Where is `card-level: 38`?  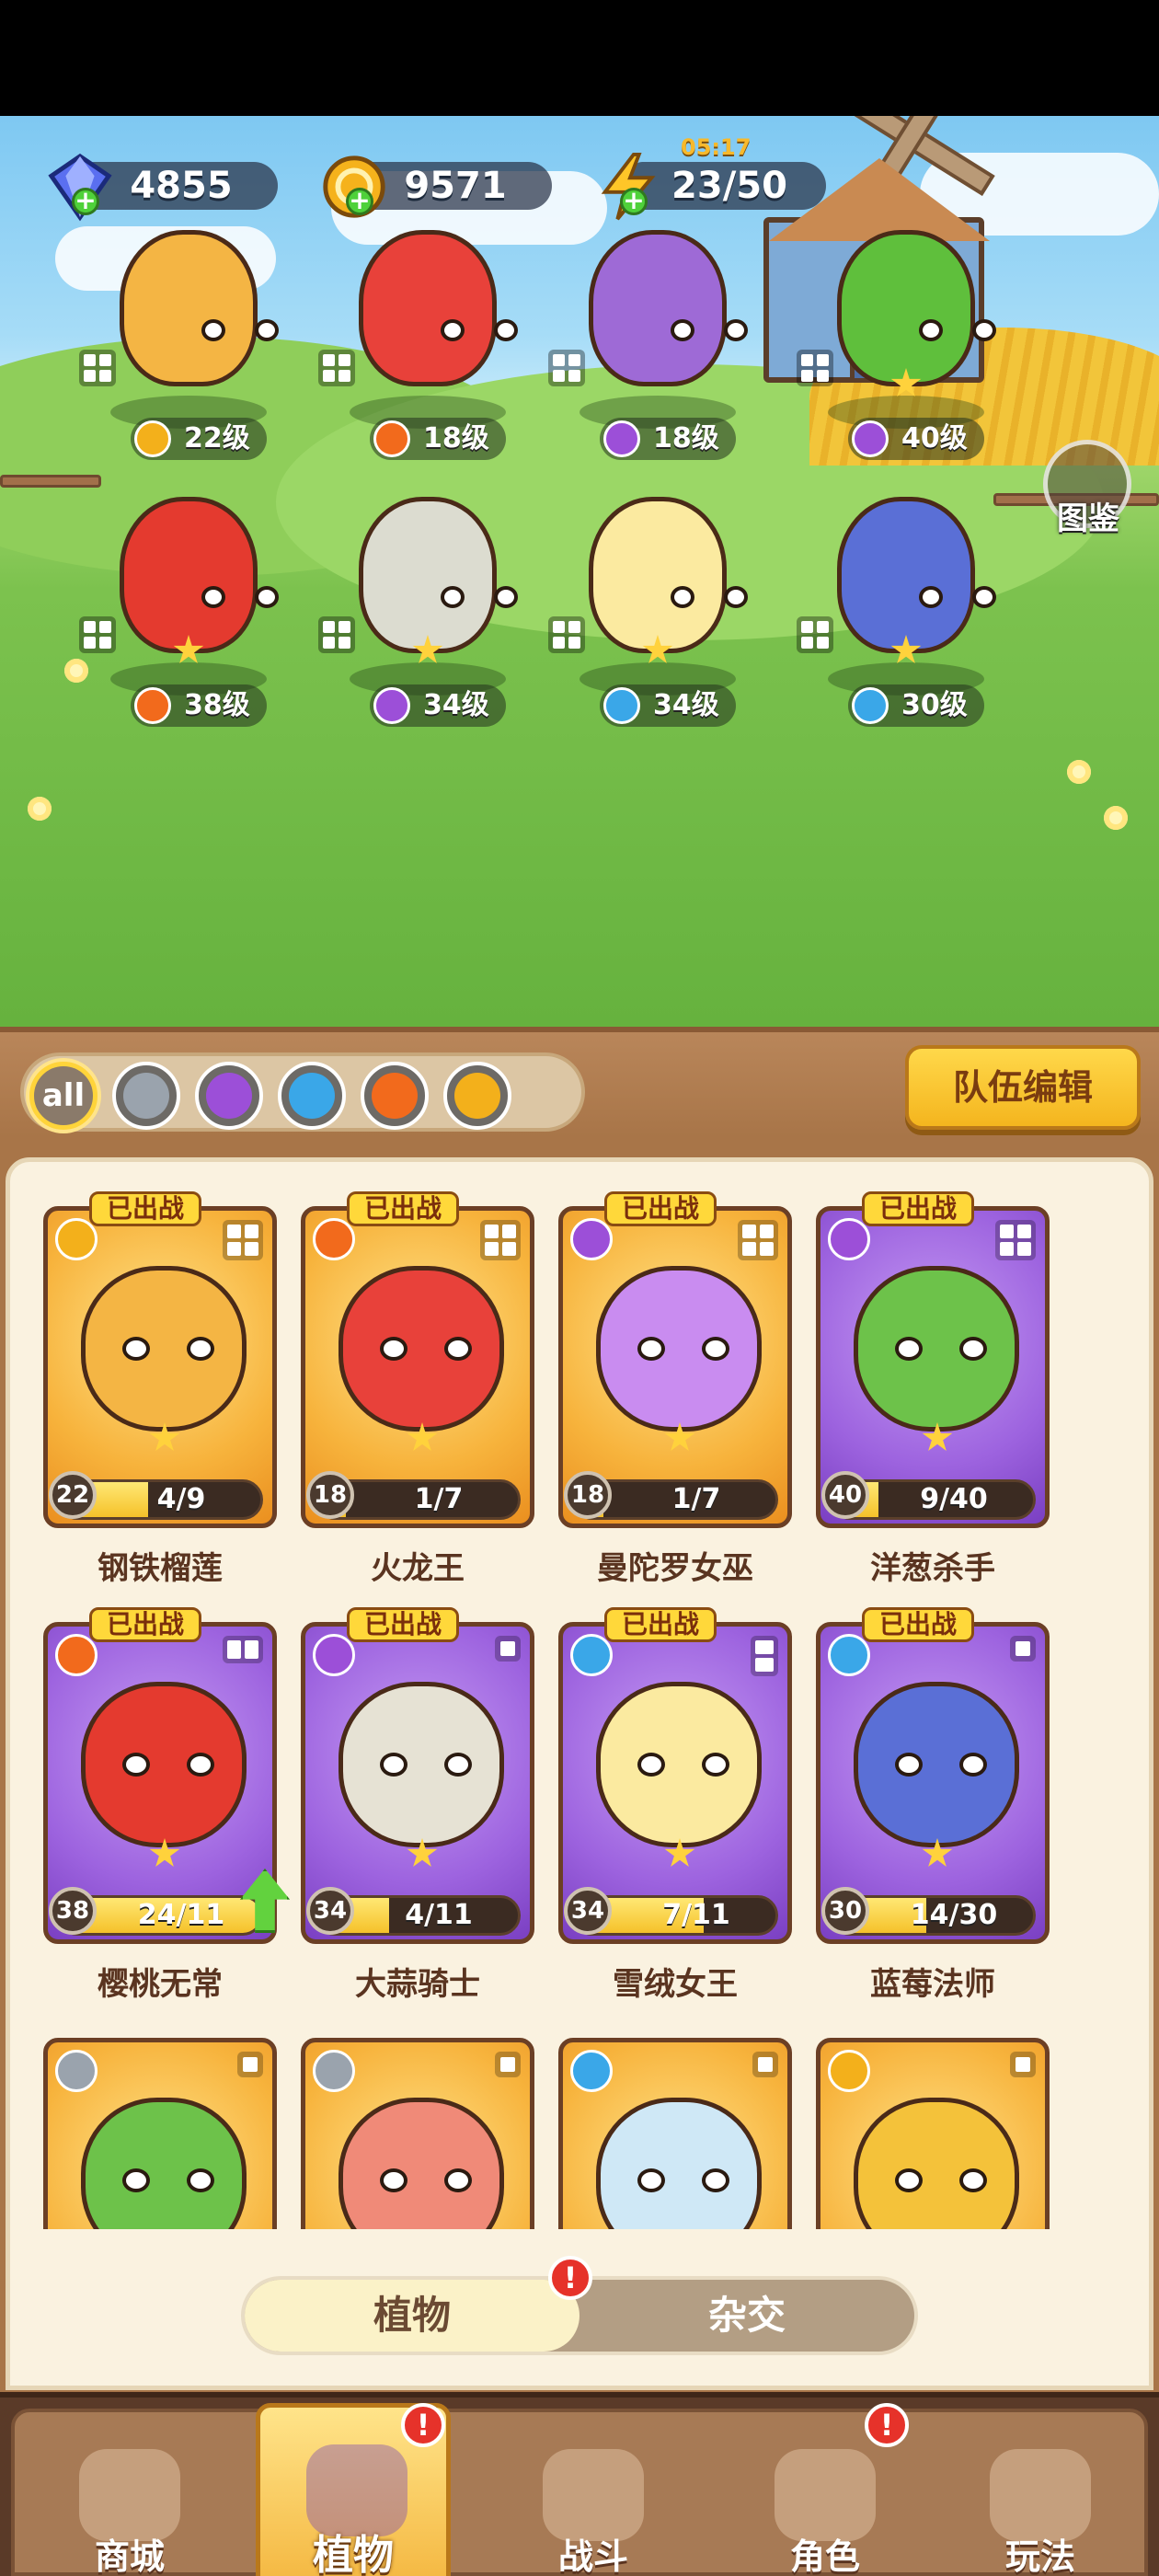
card-level: 38 is located at coordinates (73, 1911).